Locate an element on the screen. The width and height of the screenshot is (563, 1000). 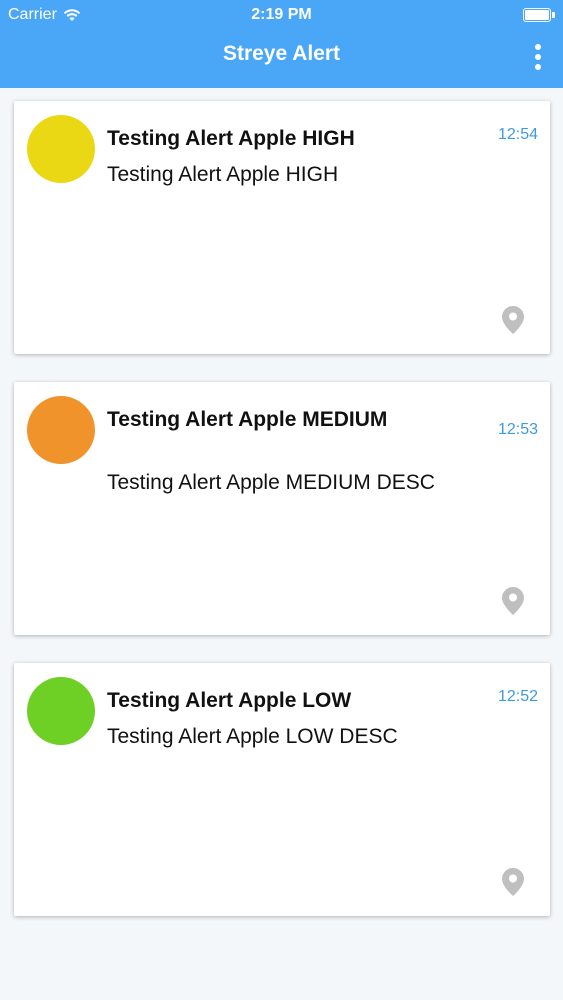
alert-description: Testing Alert Apple HIGH is located at coordinates (223, 174).